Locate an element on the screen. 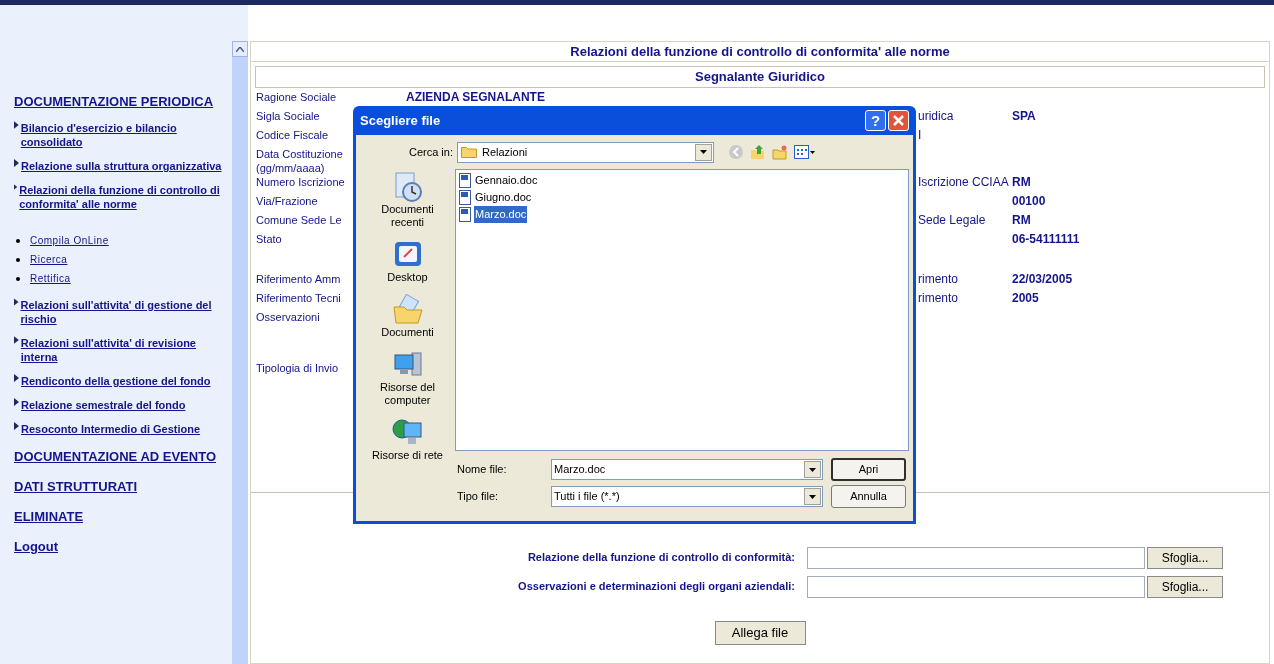 The height and width of the screenshot is (664, 1274). sub-link: Rettifica is located at coordinates (50, 278).